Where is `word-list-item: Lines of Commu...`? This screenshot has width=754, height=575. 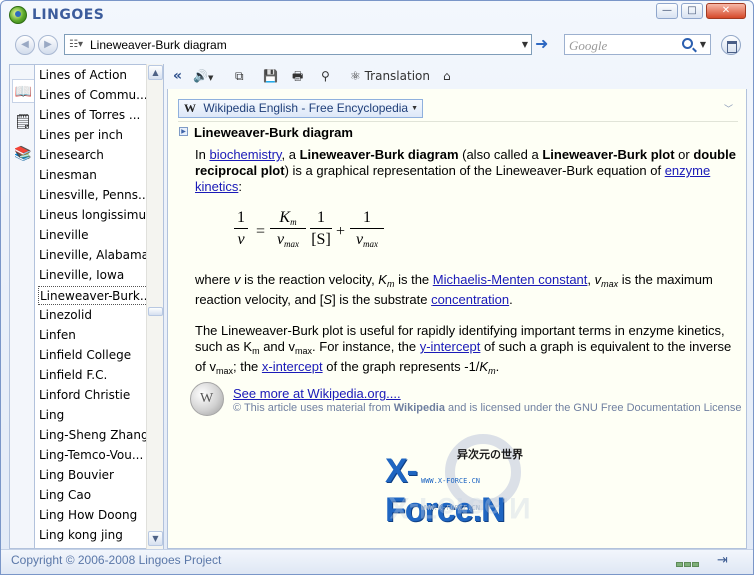
word-list-item: Lines of Commu... is located at coordinates (93, 95).